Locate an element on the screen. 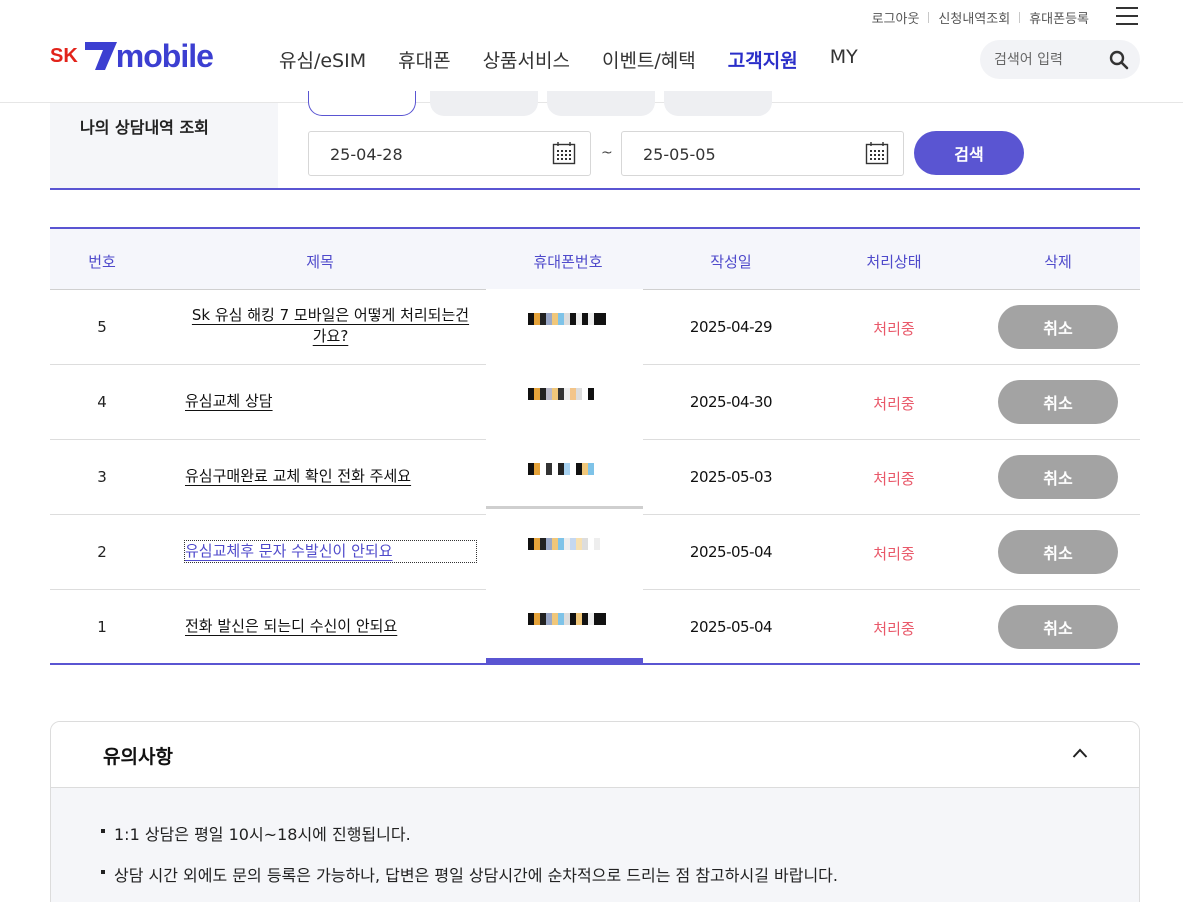 Image resolution: width=1183 pixels, height=902 pixels. column-header-date: 작성일 is located at coordinates (731, 262).